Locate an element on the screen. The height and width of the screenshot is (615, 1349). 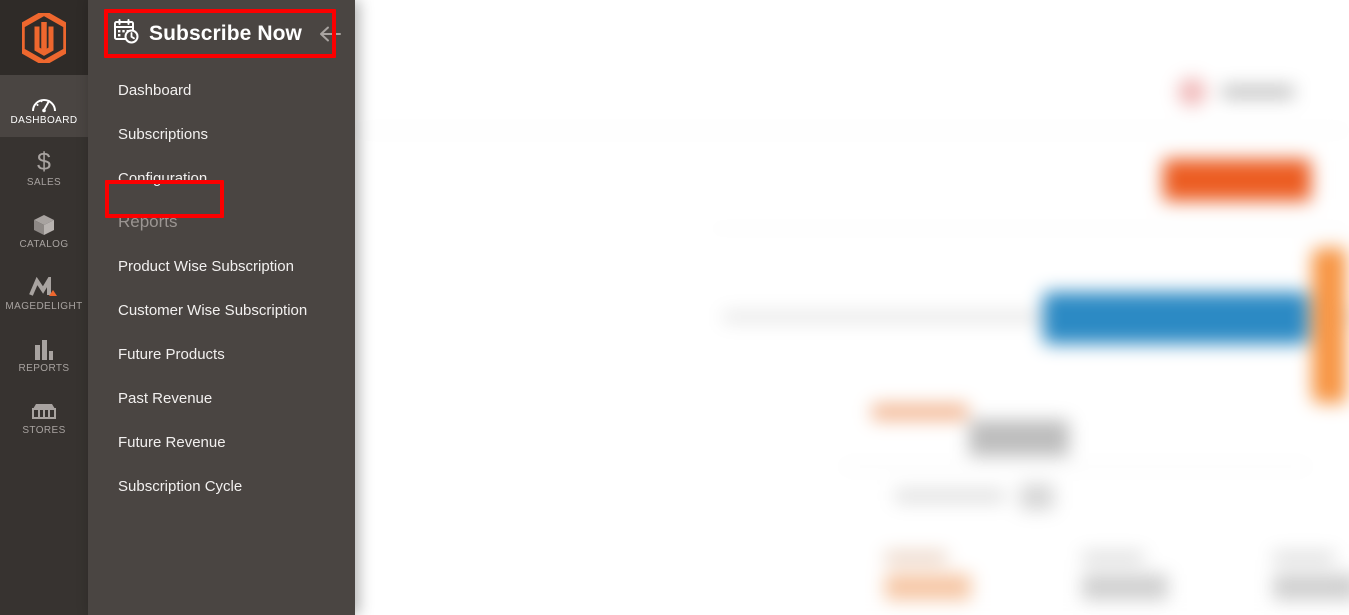
menu-item-dashboard: Dashboard is located at coordinates (221, 90).